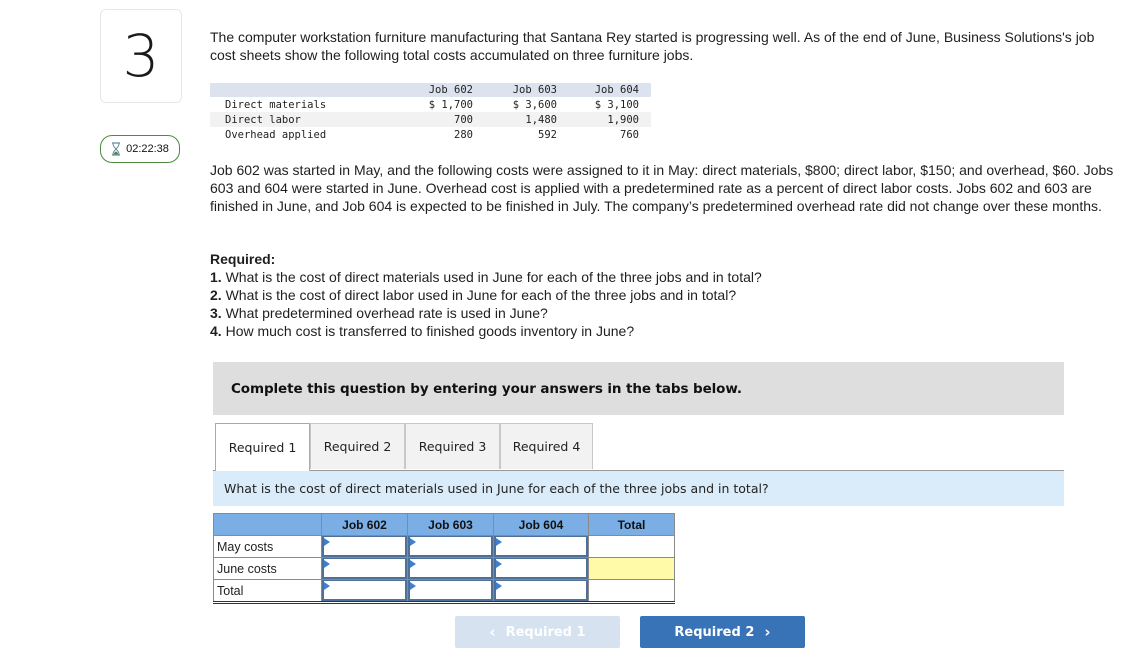  I want to click on job-cost-header-row: Job 602 Job 603 Job 604, so click(430, 90).